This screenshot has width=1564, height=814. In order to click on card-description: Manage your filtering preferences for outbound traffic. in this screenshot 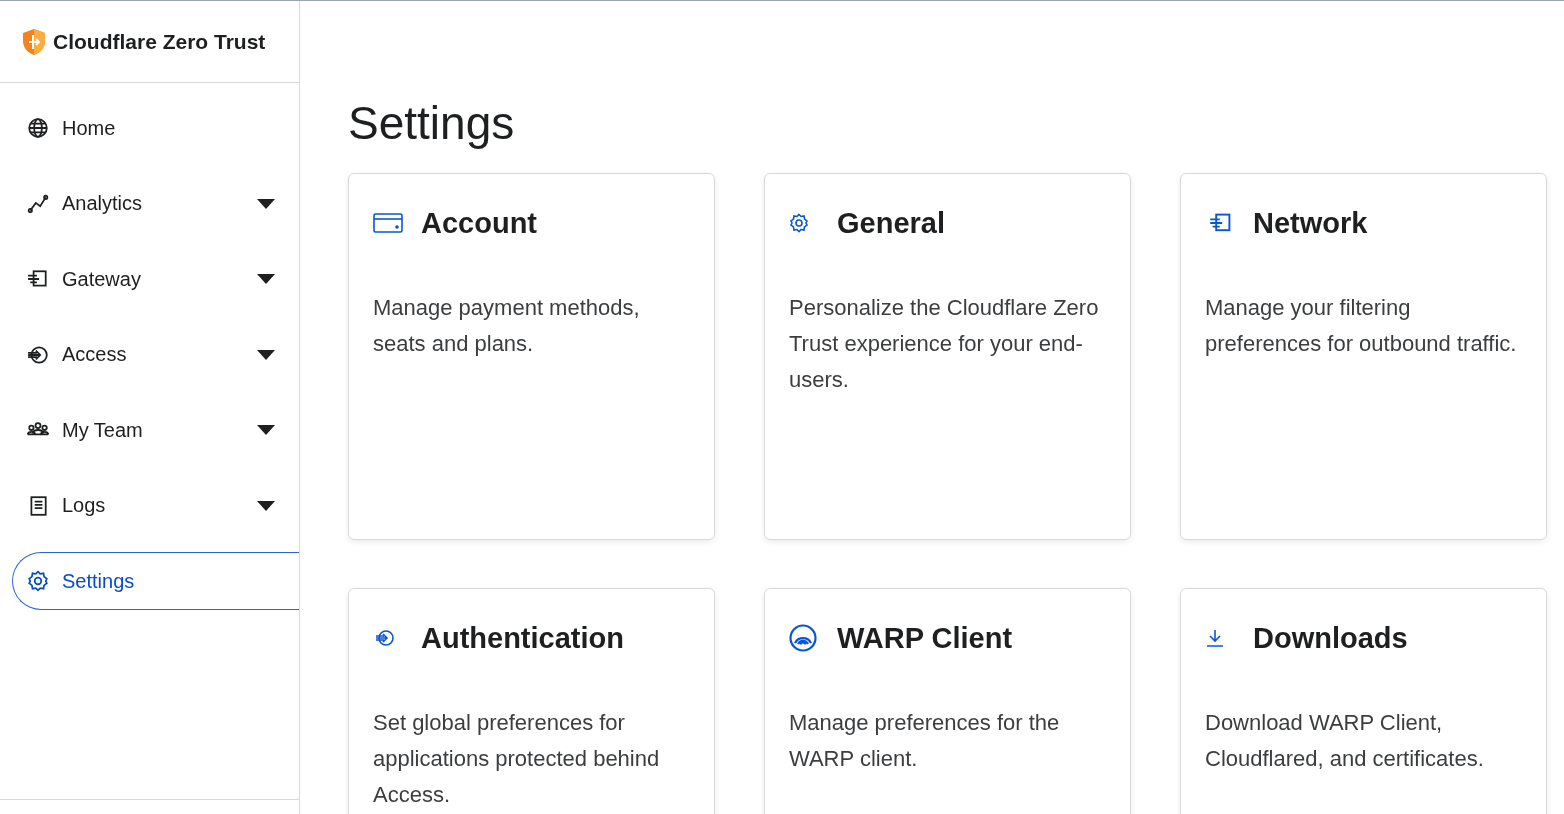, I will do `click(1361, 326)`.